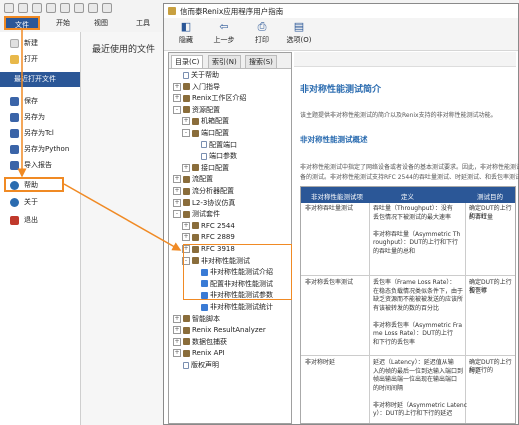 The image size is (519, 425). What do you see at coordinates (107, 8) in the screenshot?
I see `stop-icon` at bounding box center [107, 8].